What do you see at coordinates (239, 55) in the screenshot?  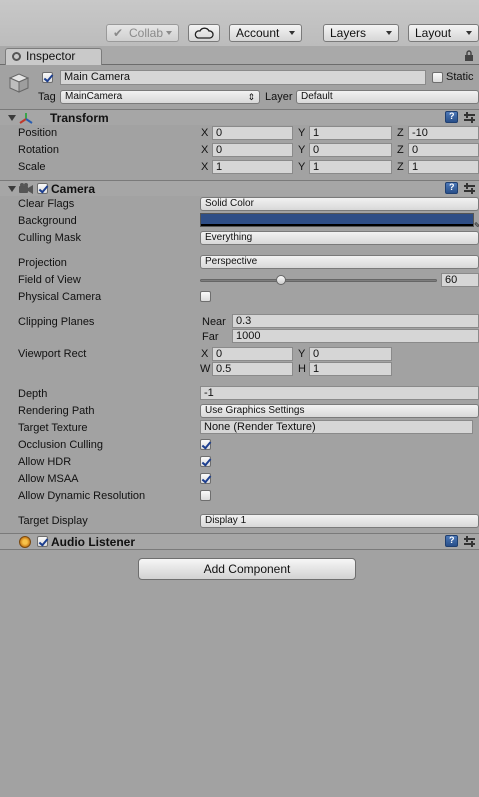 I see `tab-bar: Inspector` at bounding box center [239, 55].